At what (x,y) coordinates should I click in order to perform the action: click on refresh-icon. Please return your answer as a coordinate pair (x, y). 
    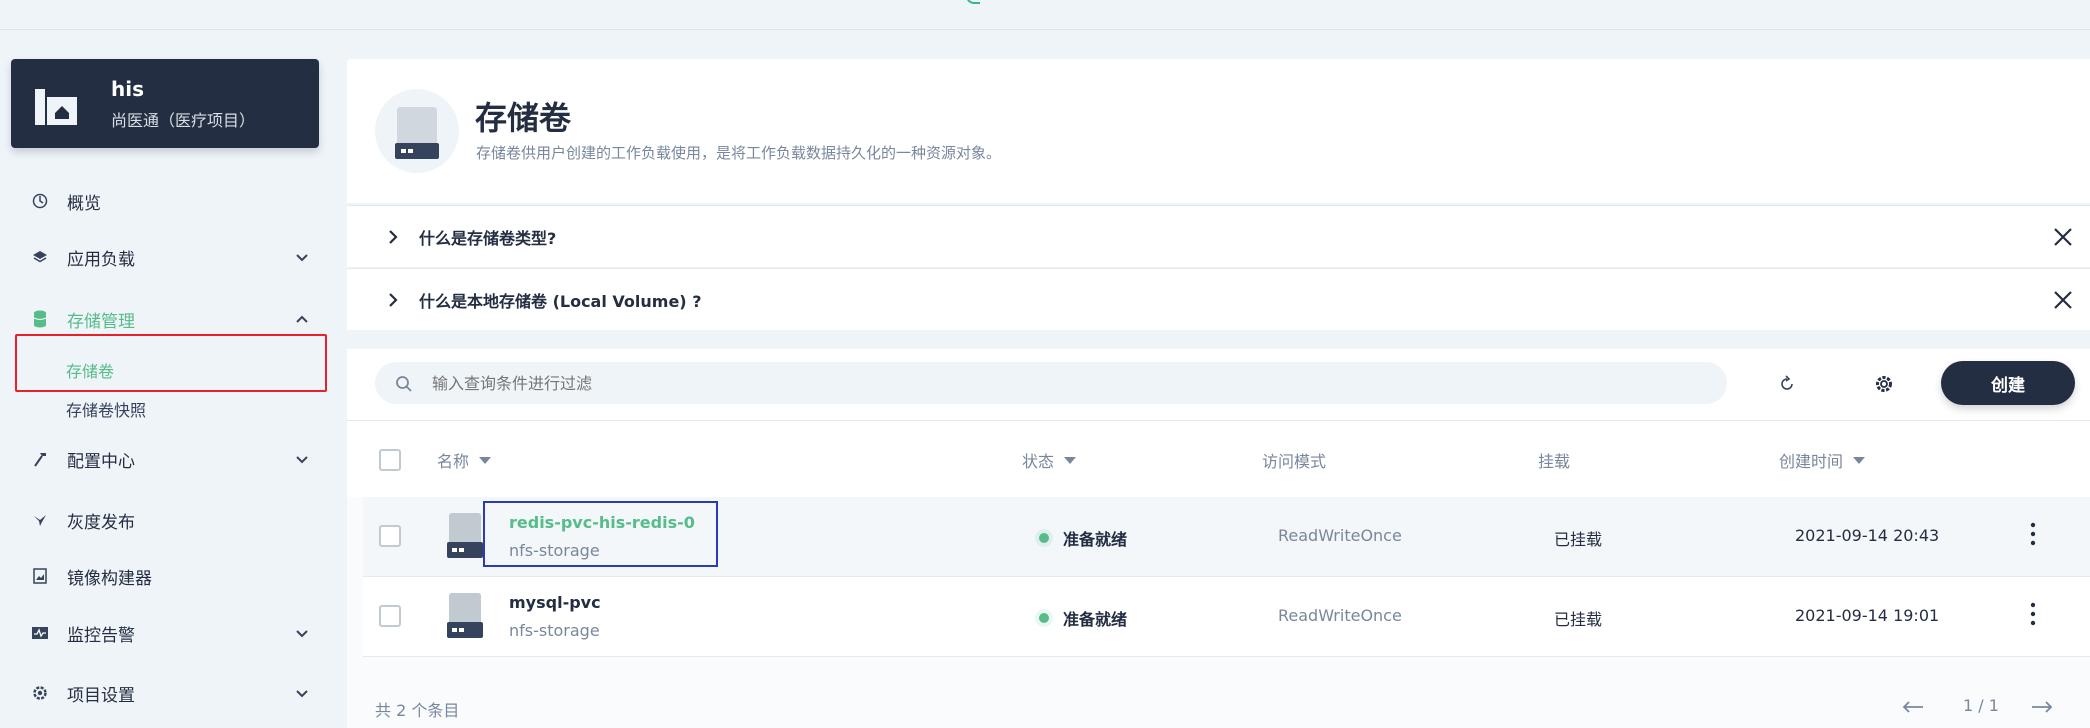
    Looking at the image, I should click on (1787, 384).